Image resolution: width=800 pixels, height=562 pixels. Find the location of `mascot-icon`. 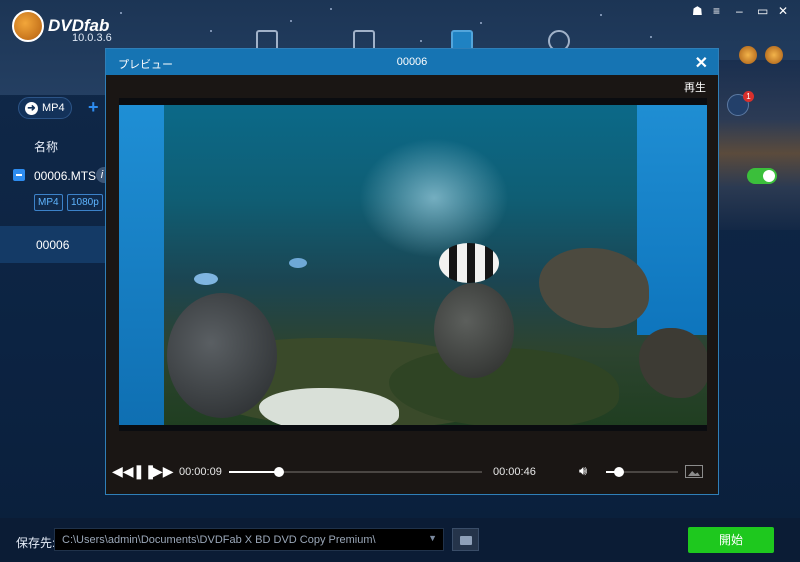

mascot-icon is located at coordinates (748, 55).